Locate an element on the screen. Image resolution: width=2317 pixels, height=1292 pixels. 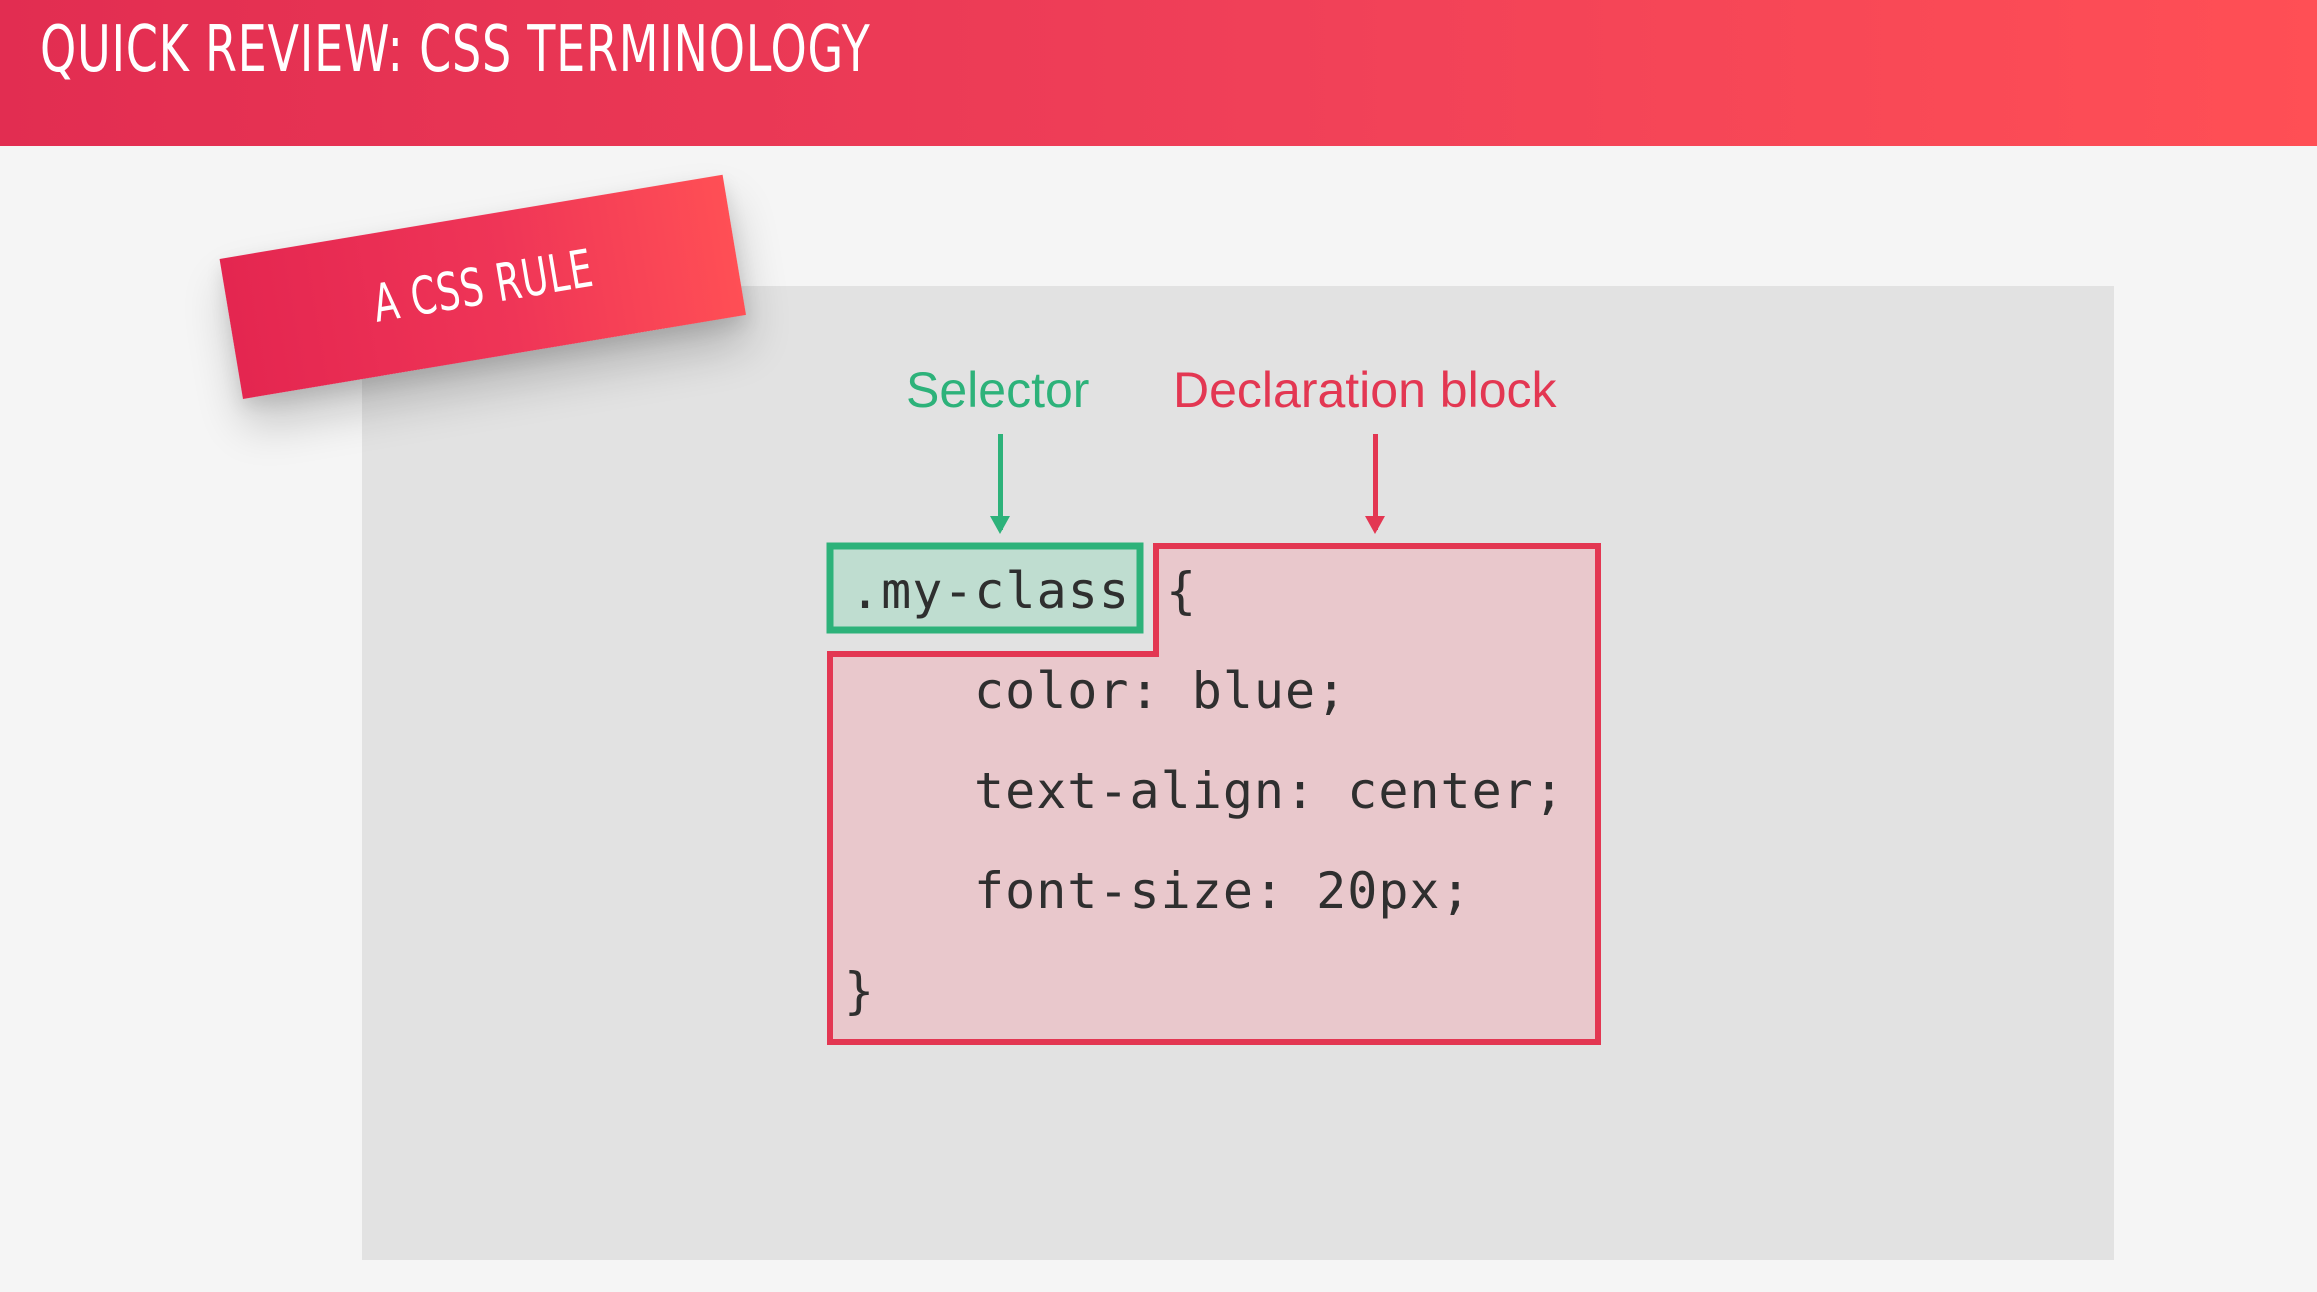
declaration-color: color: blue; is located at coordinates (1161, 691).